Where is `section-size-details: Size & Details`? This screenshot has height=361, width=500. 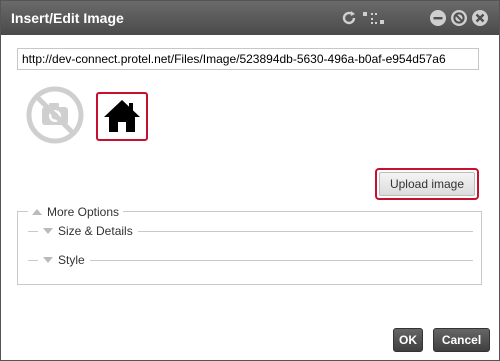
section-size-details: Size & Details is located at coordinates (250, 231).